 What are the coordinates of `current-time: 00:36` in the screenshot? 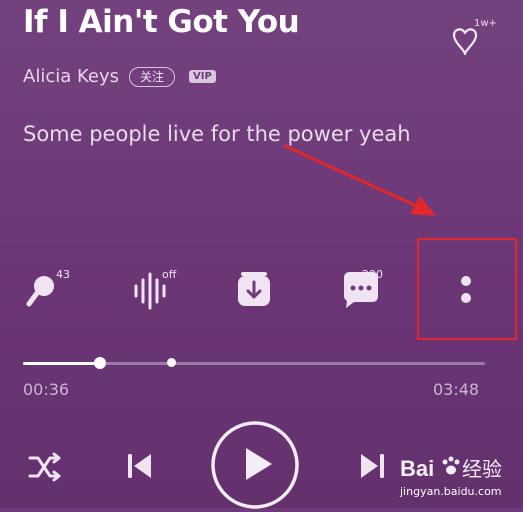 It's located at (46, 389).